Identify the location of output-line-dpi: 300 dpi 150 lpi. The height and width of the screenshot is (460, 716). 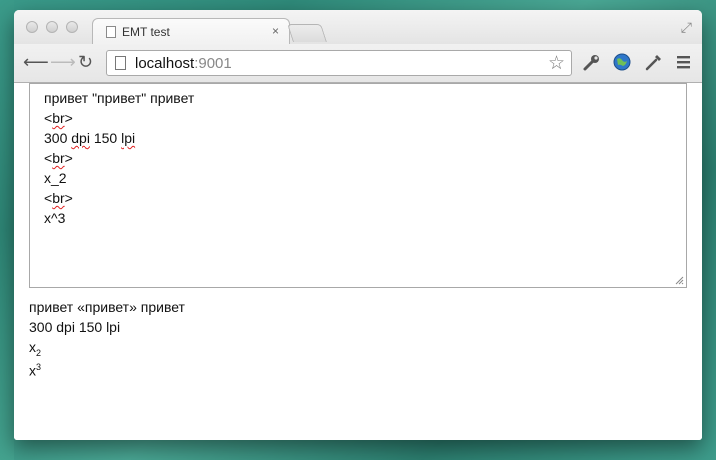
(75, 327).